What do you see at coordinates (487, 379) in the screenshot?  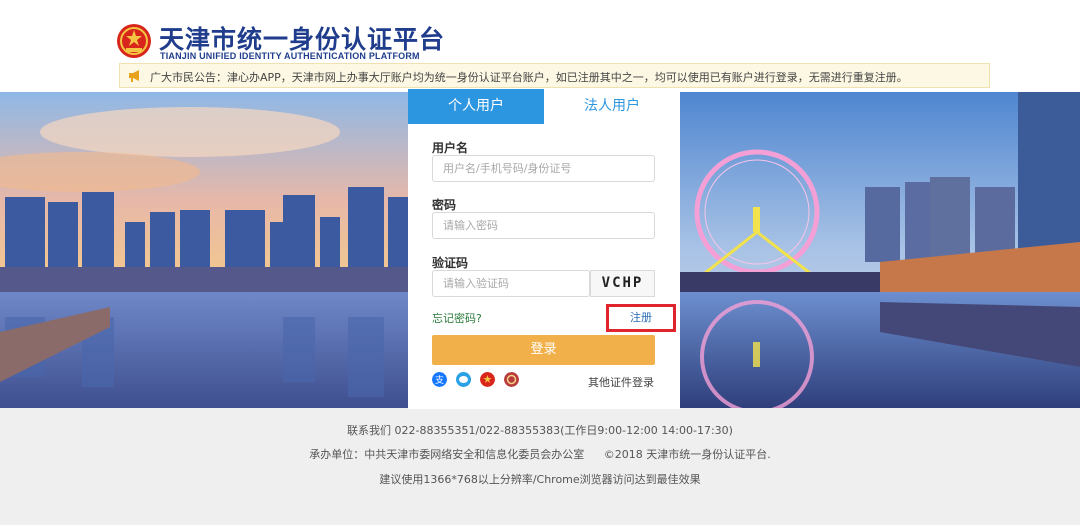 I see `emblem-icon` at bounding box center [487, 379].